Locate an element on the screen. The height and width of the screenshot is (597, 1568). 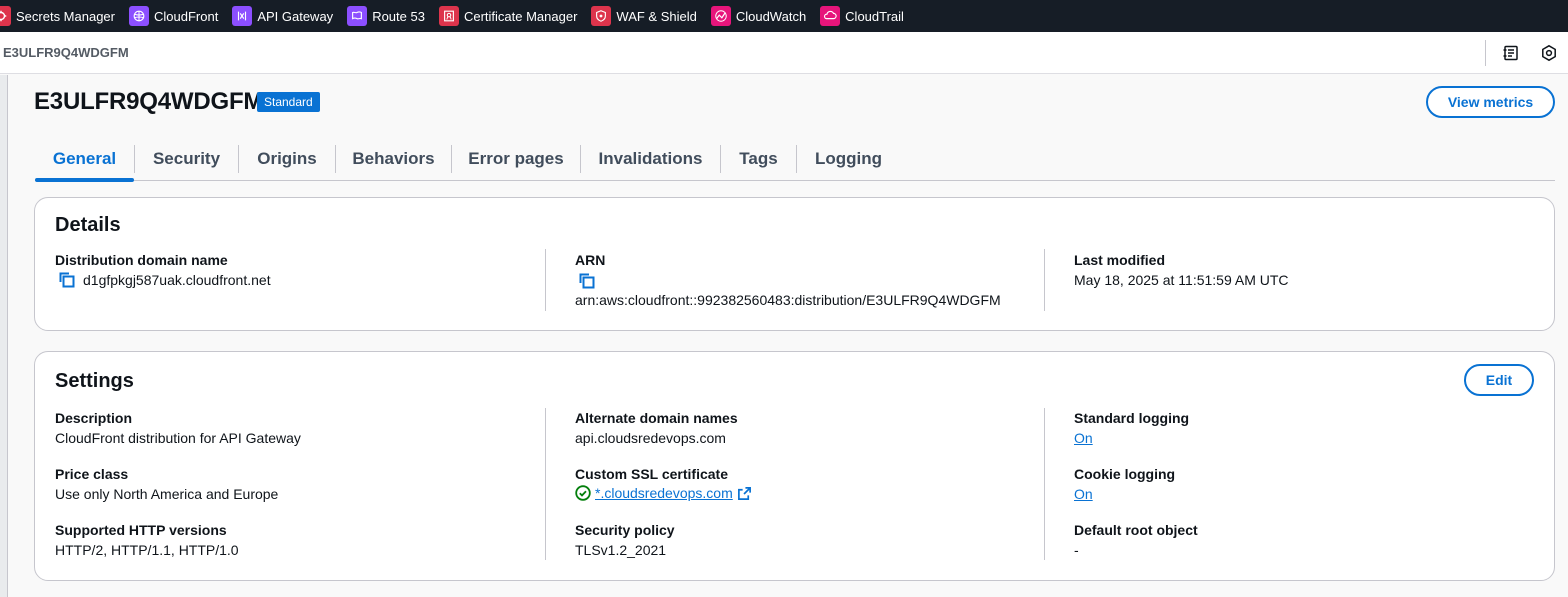
arn-label: ARN is located at coordinates (590, 260).